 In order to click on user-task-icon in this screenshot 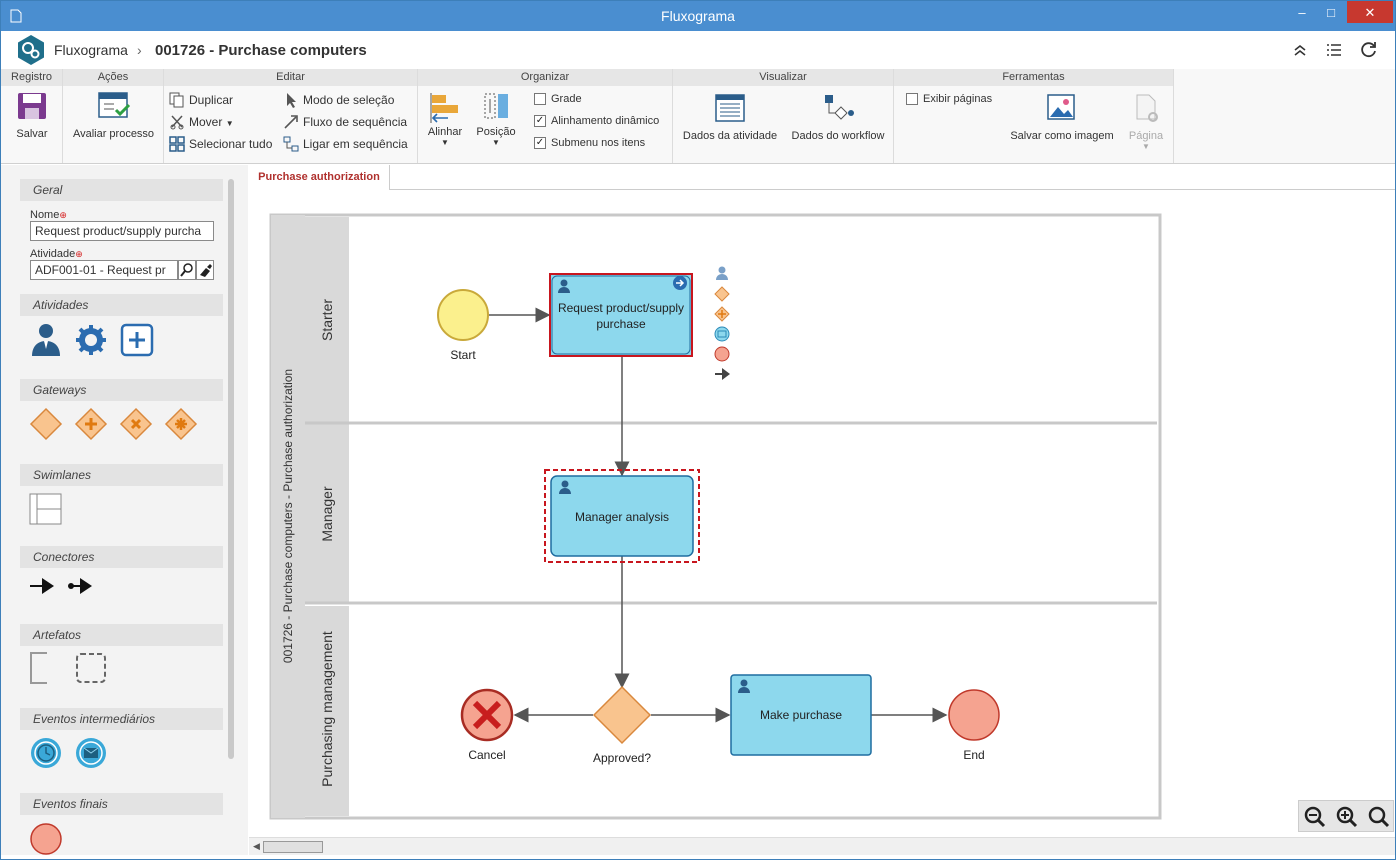, I will do `click(46, 340)`.